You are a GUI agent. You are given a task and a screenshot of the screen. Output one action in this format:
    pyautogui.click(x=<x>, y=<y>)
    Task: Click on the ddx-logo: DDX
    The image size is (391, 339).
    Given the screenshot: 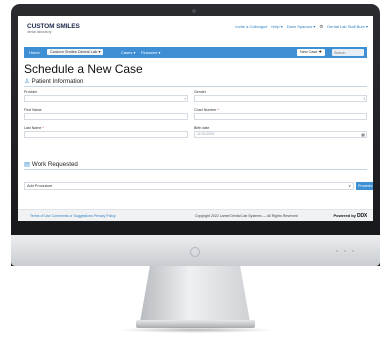 What is the action you would take?
    pyautogui.click(x=362, y=216)
    